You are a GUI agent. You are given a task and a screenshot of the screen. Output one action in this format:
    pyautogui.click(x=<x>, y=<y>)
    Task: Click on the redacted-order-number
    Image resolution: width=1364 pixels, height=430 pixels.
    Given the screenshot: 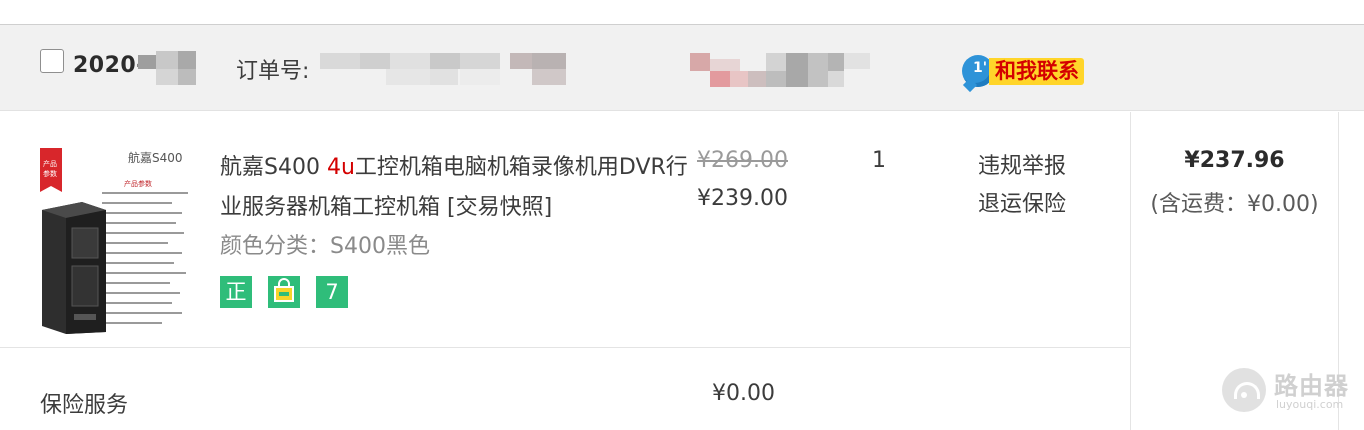 What is the action you would take?
    pyautogui.click(x=445, y=70)
    